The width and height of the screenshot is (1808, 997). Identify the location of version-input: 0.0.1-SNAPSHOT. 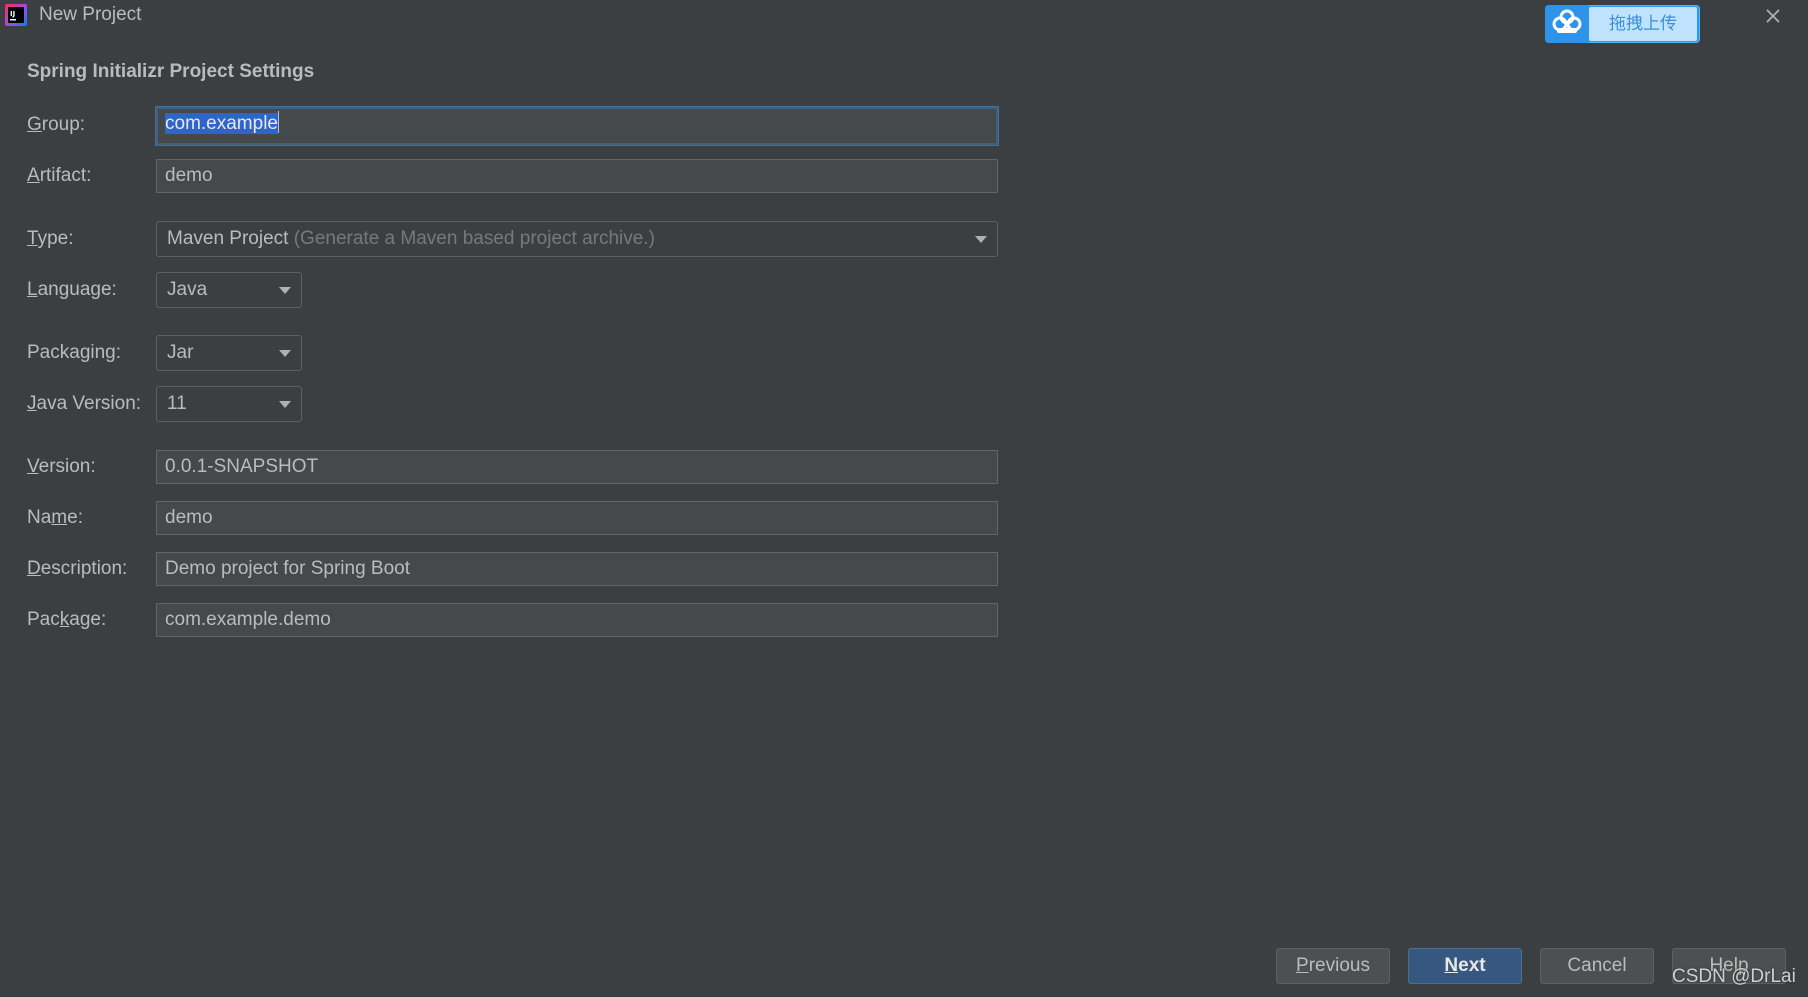
(577, 467).